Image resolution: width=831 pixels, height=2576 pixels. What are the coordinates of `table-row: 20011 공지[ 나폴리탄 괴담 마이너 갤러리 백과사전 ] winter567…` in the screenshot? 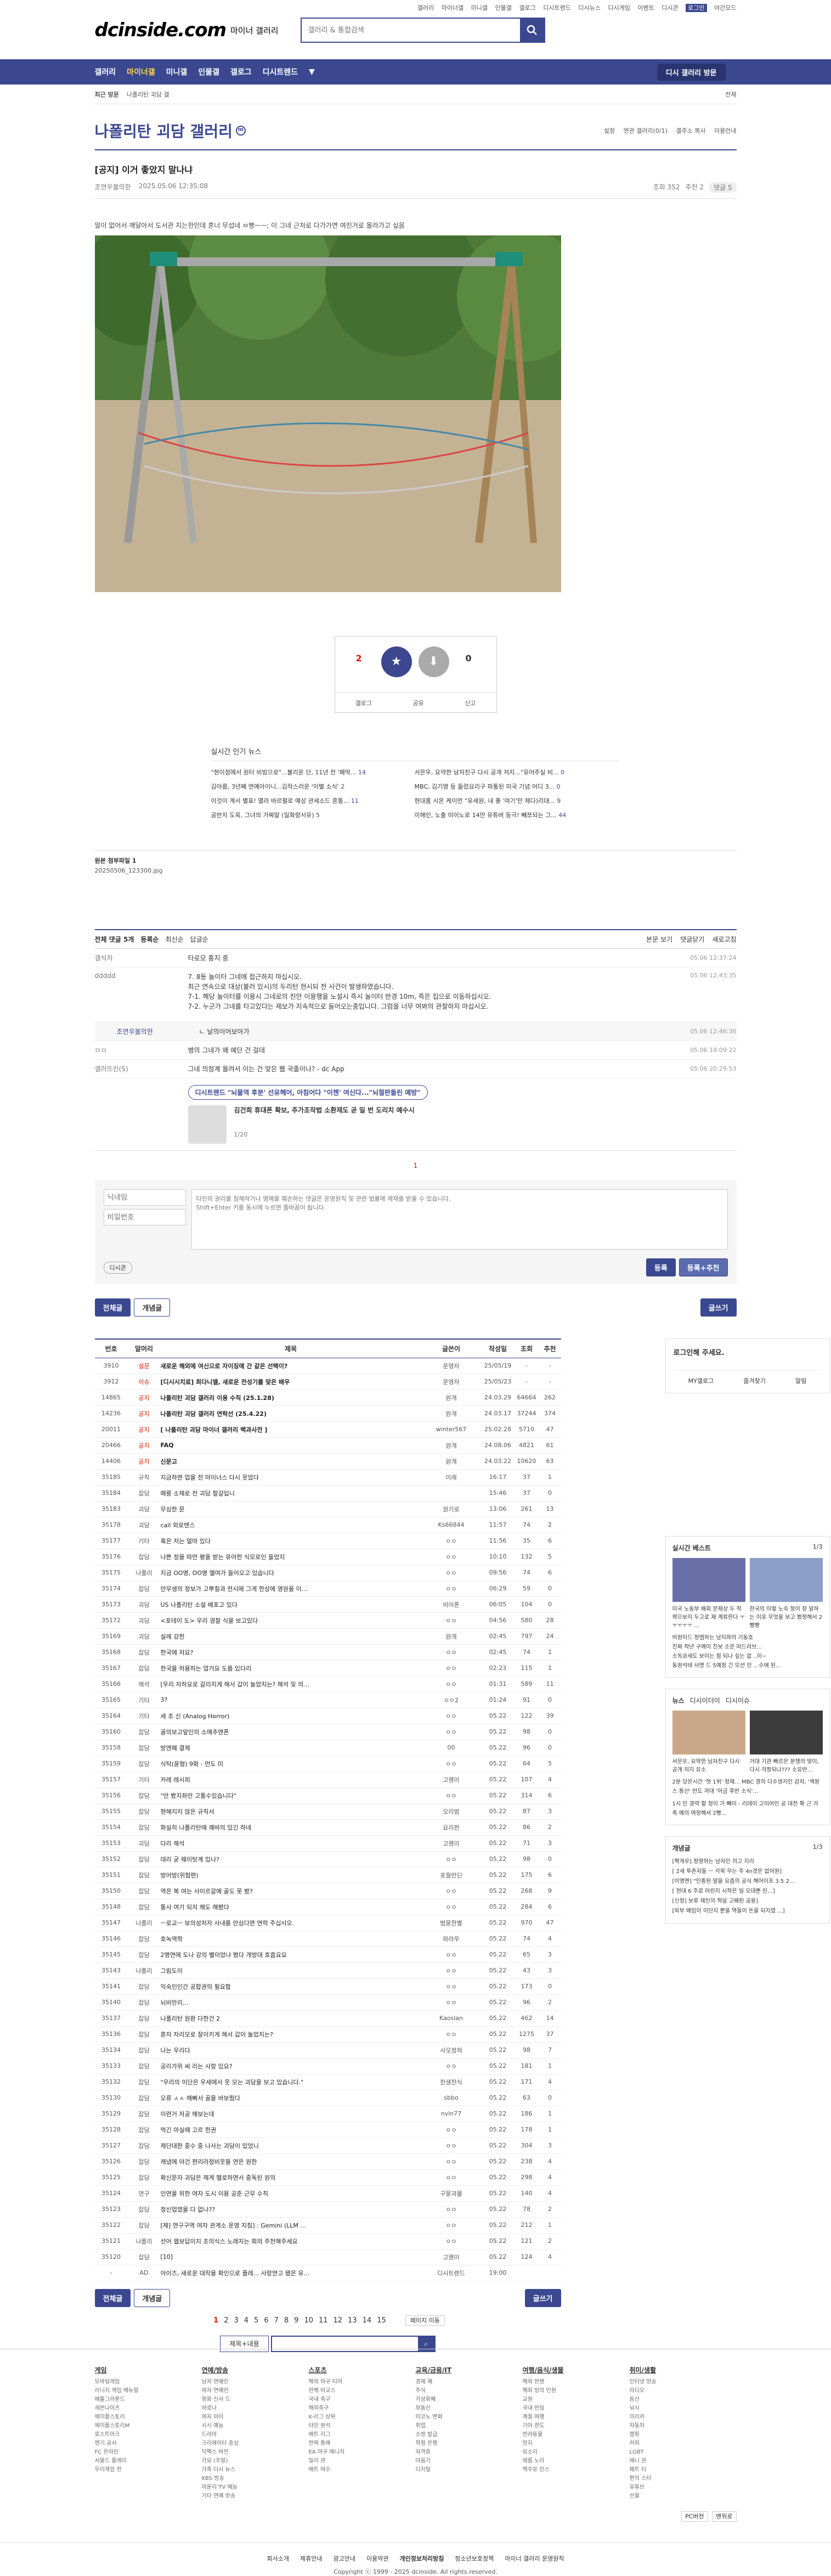 It's located at (327, 1429).